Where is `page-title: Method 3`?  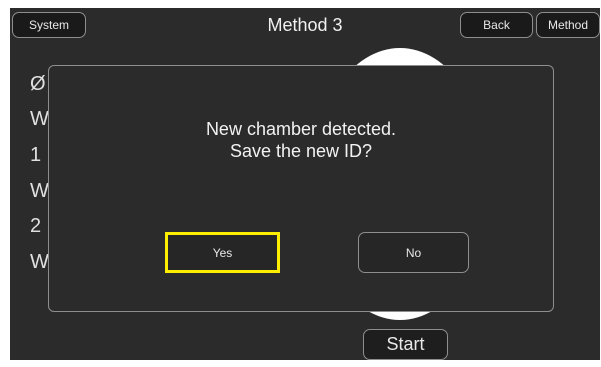
page-title: Method 3 is located at coordinates (305, 25).